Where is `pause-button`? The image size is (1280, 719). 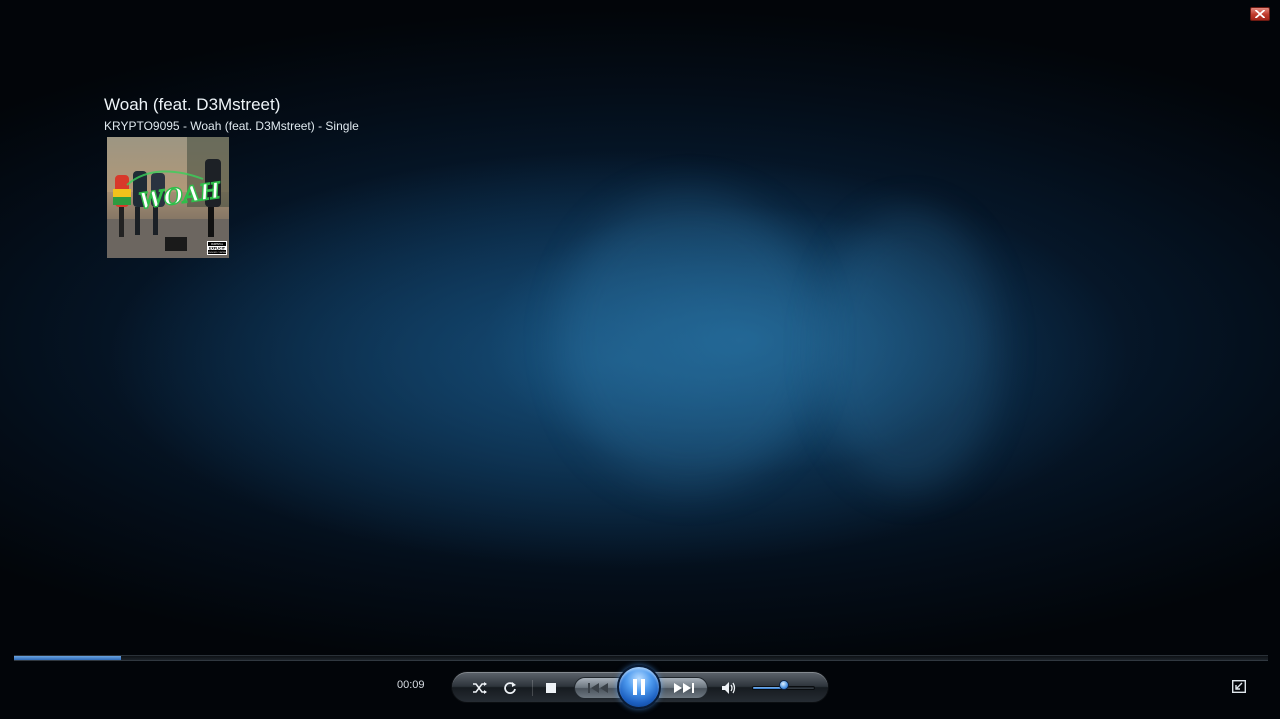 pause-button is located at coordinates (639, 687).